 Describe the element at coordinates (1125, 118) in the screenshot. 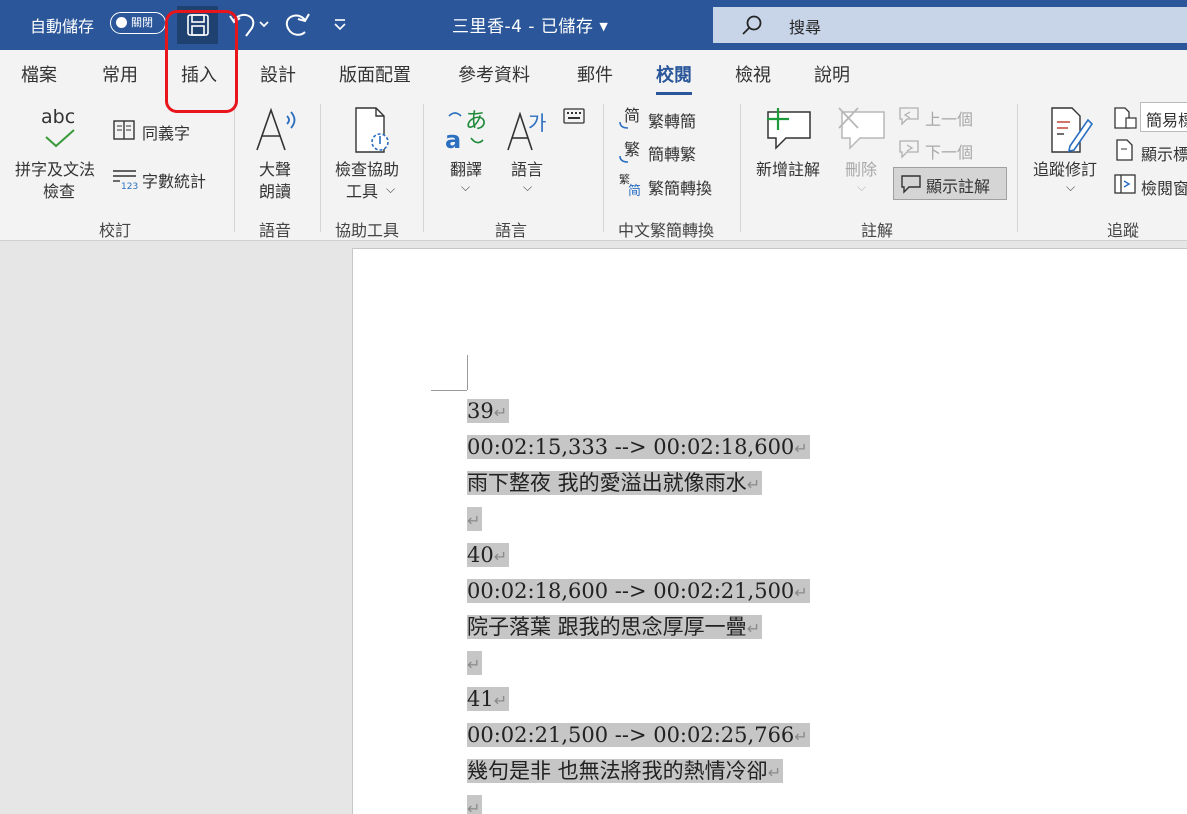

I see `markup-display-icon` at that location.